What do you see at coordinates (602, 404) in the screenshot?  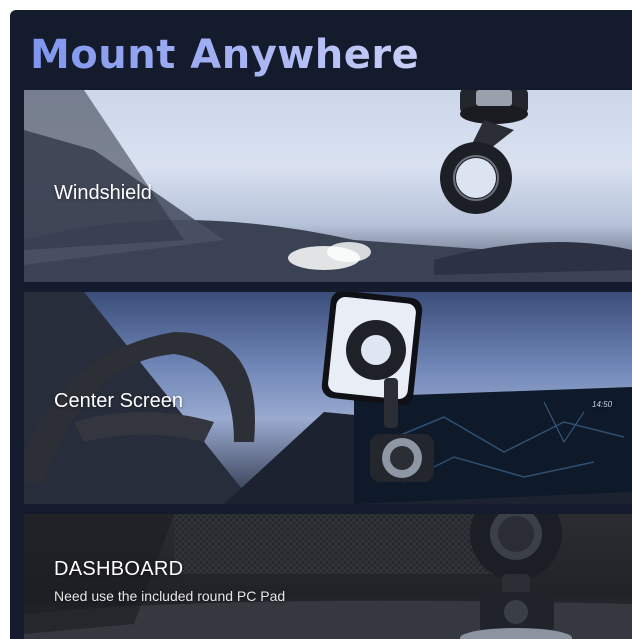 I see `screen-clock: 14:50` at bounding box center [602, 404].